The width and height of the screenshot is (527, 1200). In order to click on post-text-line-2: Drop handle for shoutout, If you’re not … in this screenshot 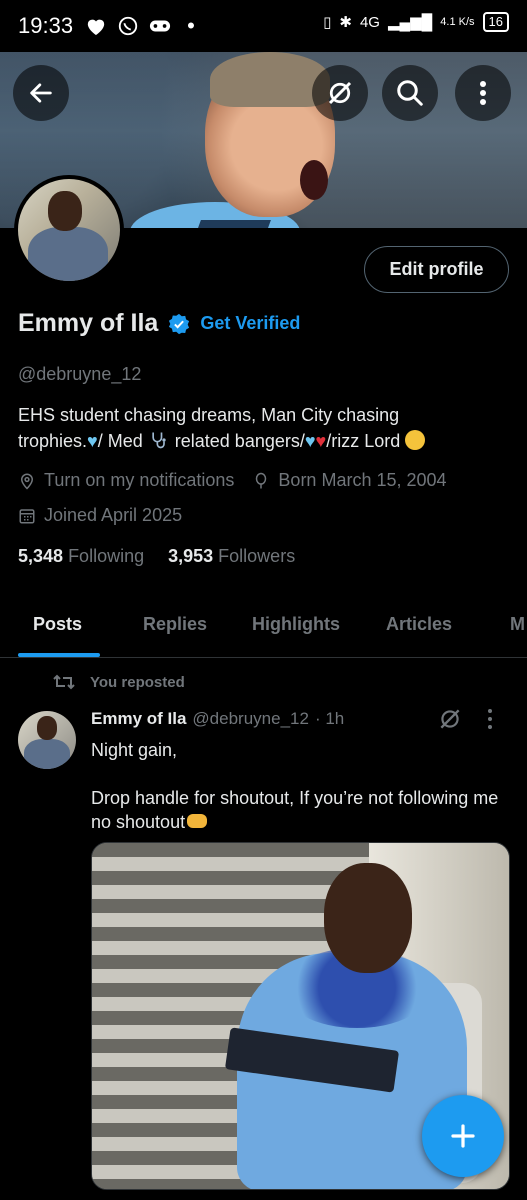, I will do `click(301, 810)`.